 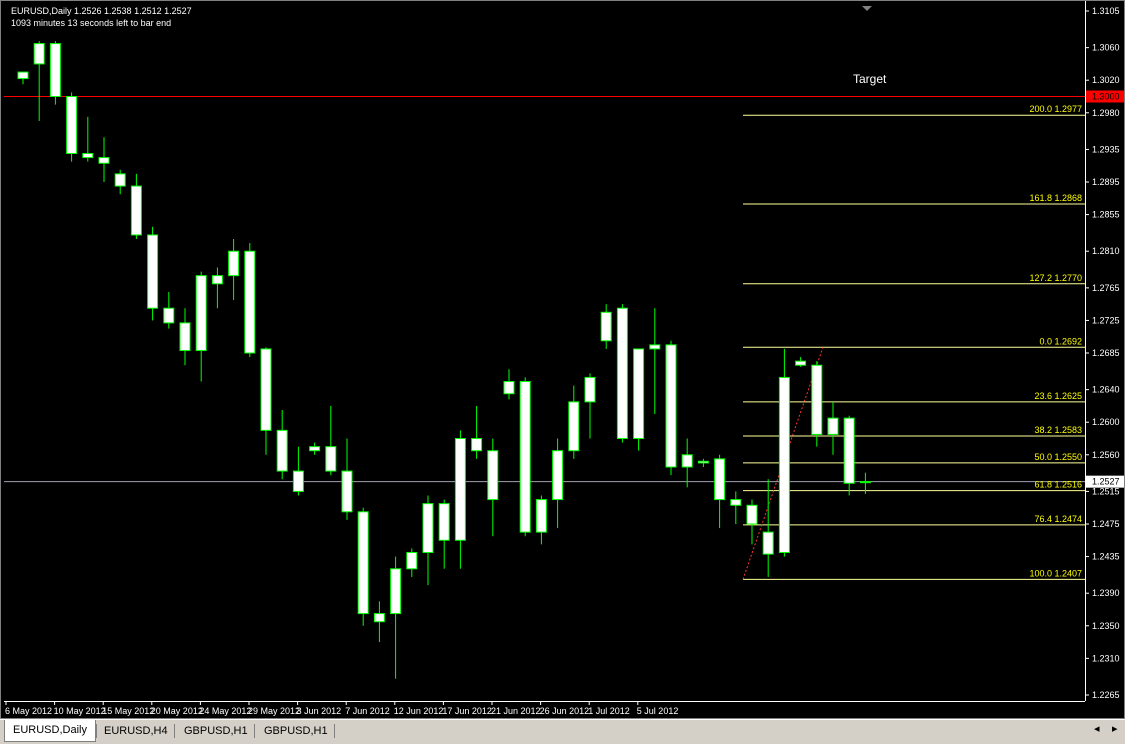 What do you see at coordinates (870, 79) in the screenshot?
I see `target-annotation: Target` at bounding box center [870, 79].